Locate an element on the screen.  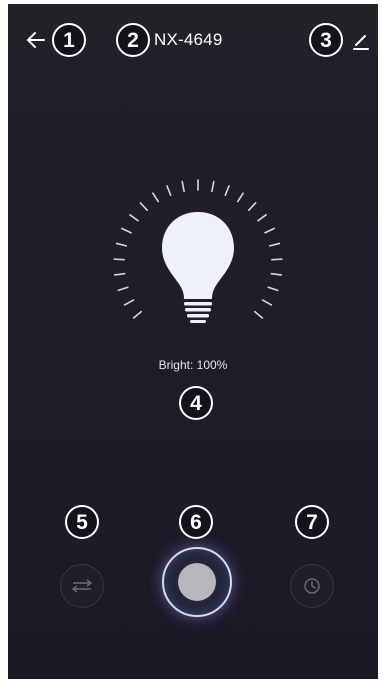
top-bar: 1 2 NX-4649 3 is located at coordinates (193, 39).